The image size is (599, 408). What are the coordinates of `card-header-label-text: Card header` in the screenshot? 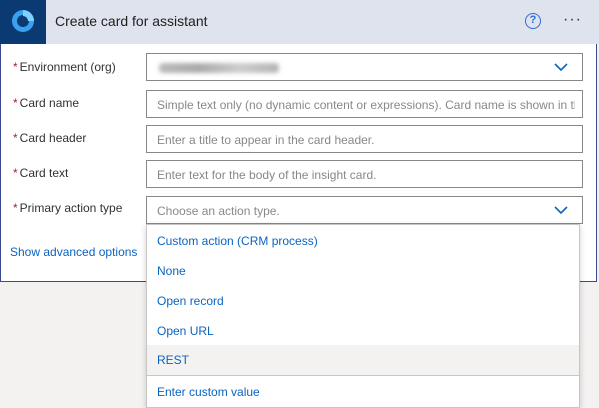 It's located at (53, 138).